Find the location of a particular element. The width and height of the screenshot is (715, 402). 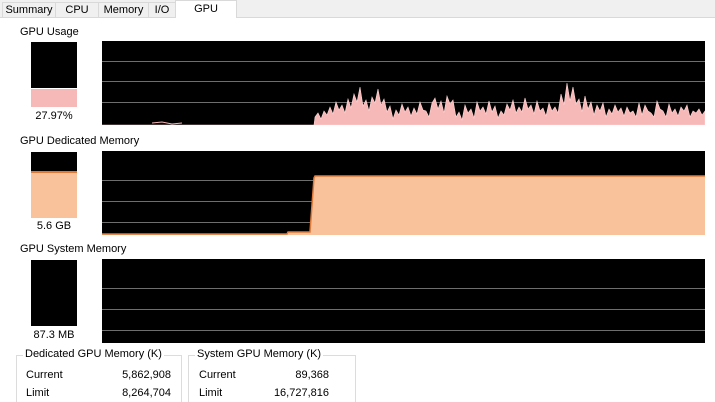

gpu-usage-meter is located at coordinates (54, 74).